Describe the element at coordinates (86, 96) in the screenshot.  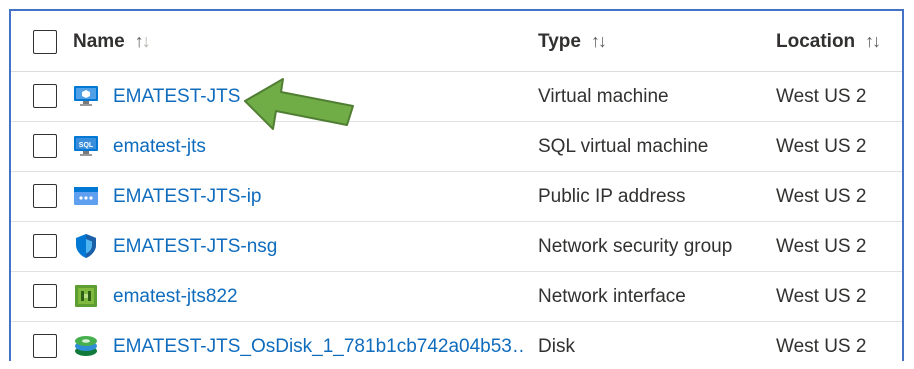
I see `virtual-machine-icon` at that location.